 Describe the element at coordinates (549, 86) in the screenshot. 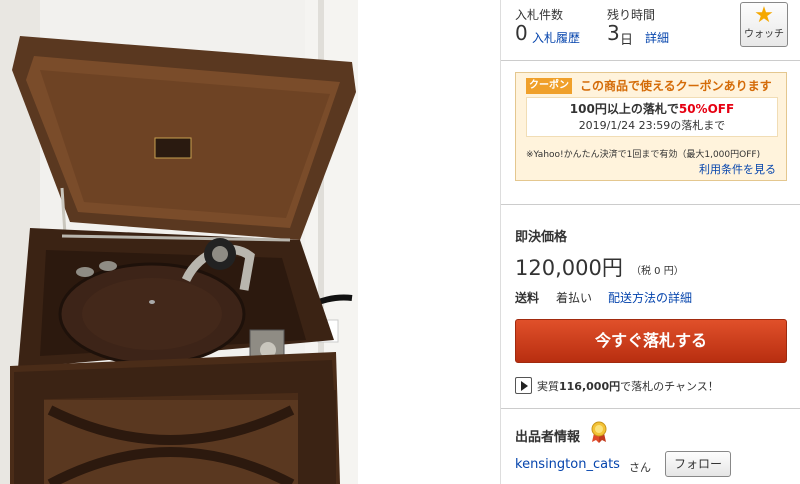

I see `coupon-tag: クーポン` at that location.